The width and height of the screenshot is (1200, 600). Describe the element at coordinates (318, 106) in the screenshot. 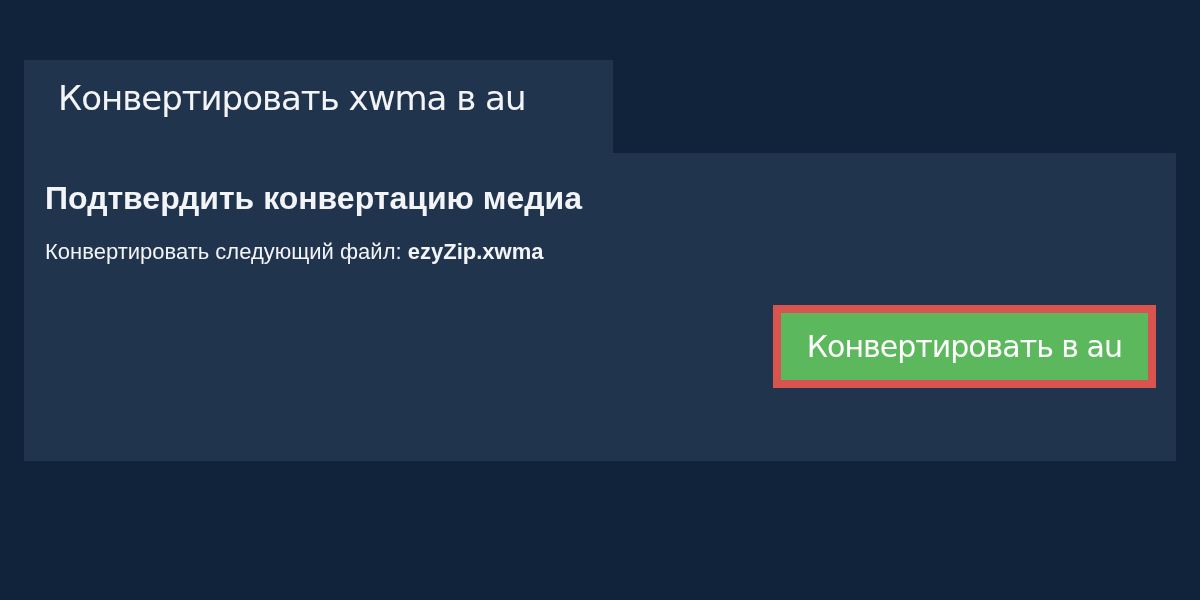

I see `tab: Конвертировать xwma в au` at that location.